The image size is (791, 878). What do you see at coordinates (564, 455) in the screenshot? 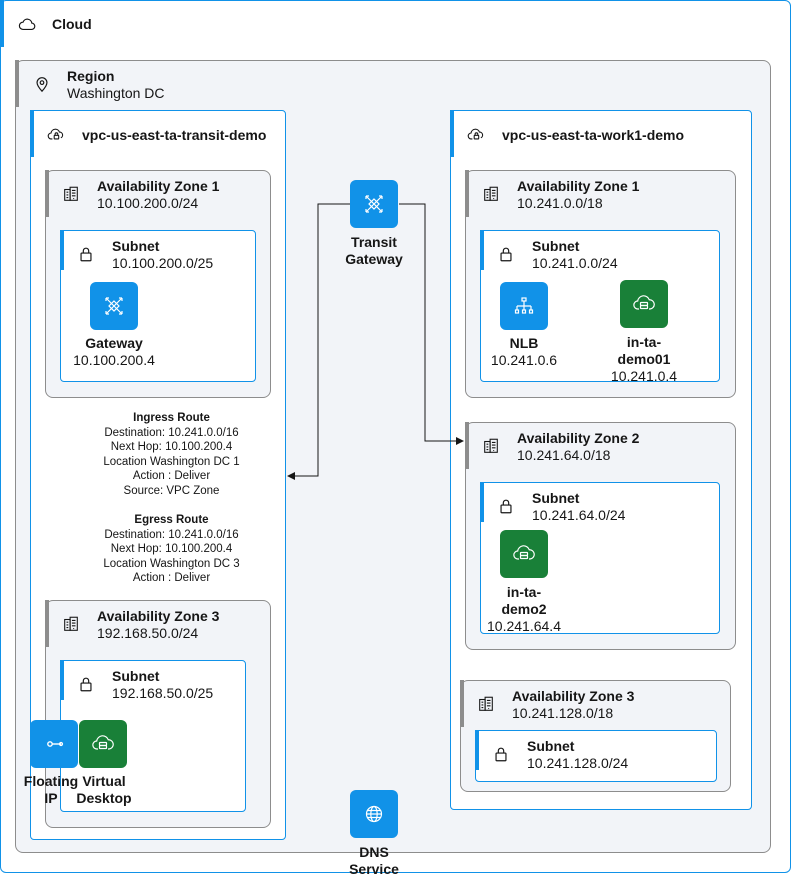
I see `work-az2-cidr: 10.241.64.0/18` at bounding box center [564, 455].